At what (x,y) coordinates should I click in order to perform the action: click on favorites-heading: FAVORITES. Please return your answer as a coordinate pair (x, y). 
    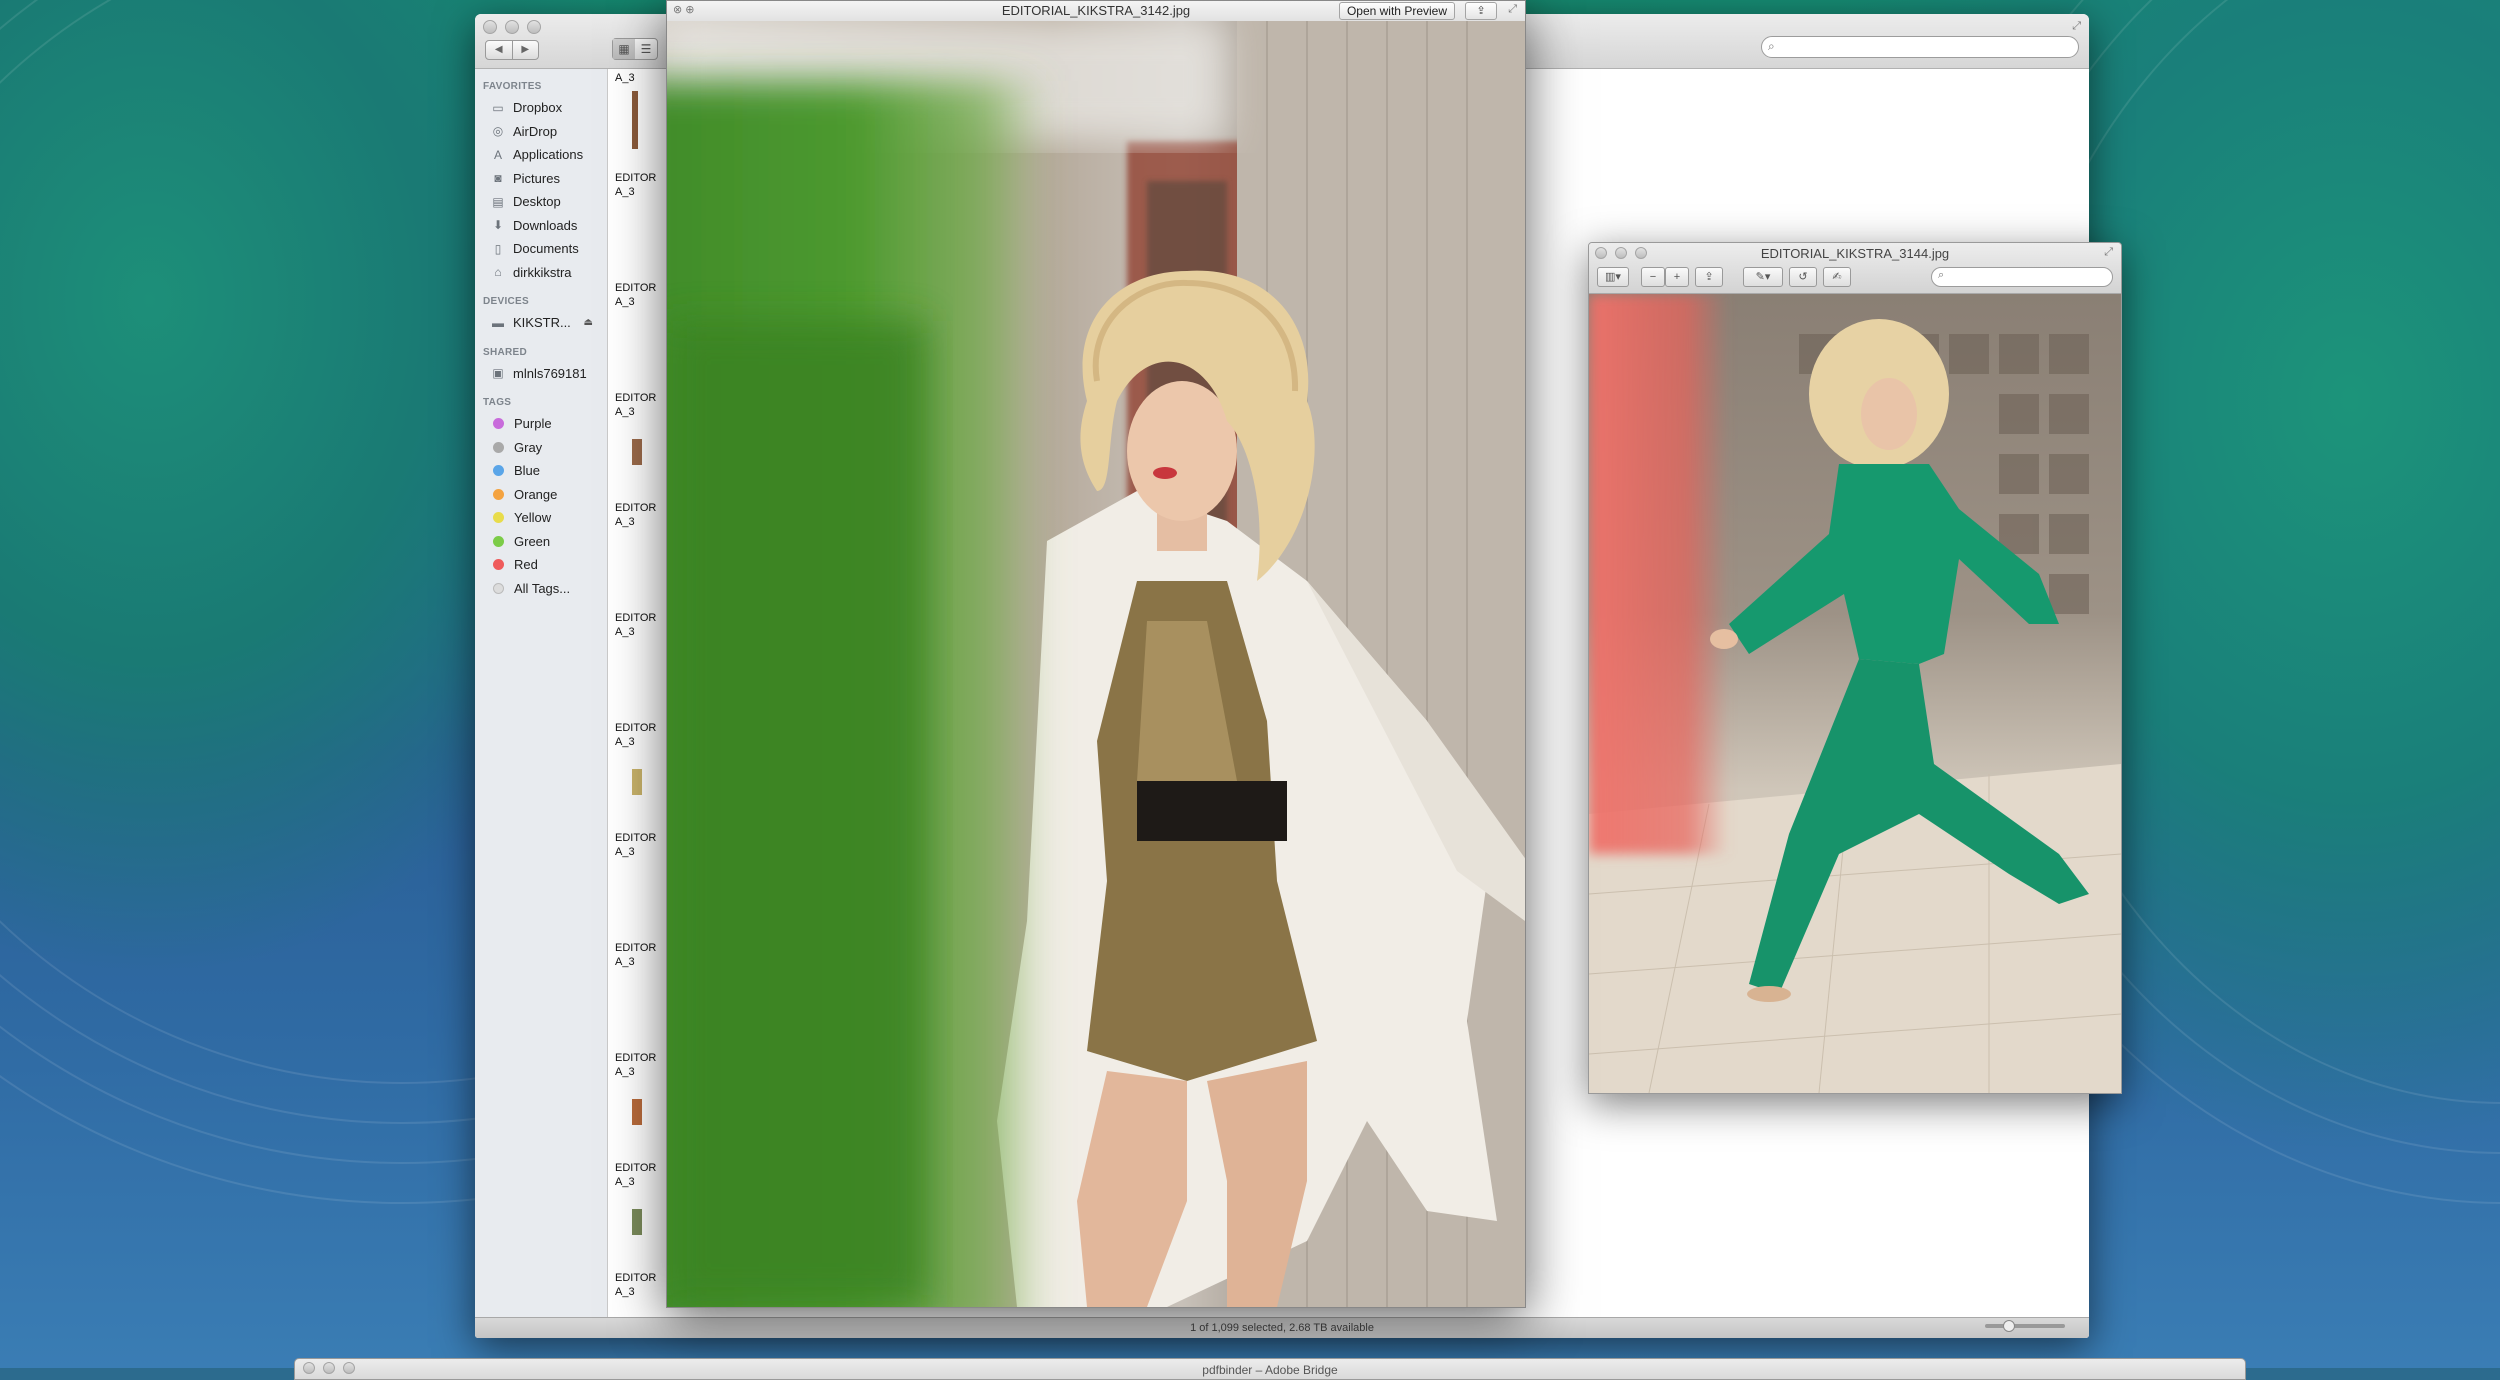
    Looking at the image, I should click on (545, 86).